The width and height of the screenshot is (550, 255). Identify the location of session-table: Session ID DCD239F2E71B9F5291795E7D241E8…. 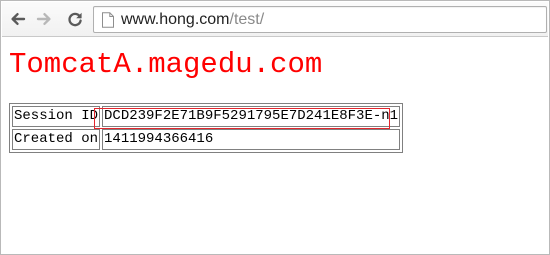
(206, 128).